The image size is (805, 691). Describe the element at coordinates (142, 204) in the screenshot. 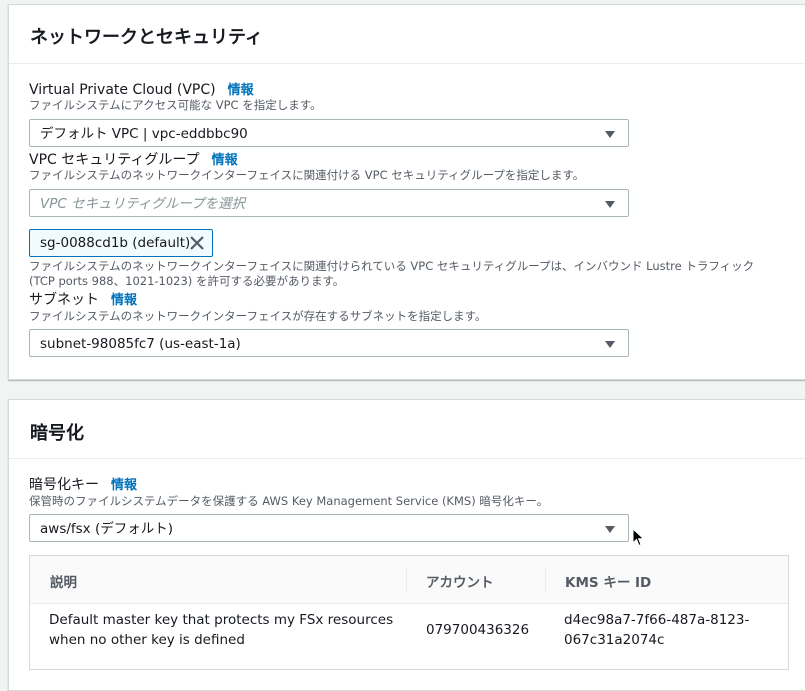

I see `security-group-placeholder: VPC セキュリティグループを選択` at that location.